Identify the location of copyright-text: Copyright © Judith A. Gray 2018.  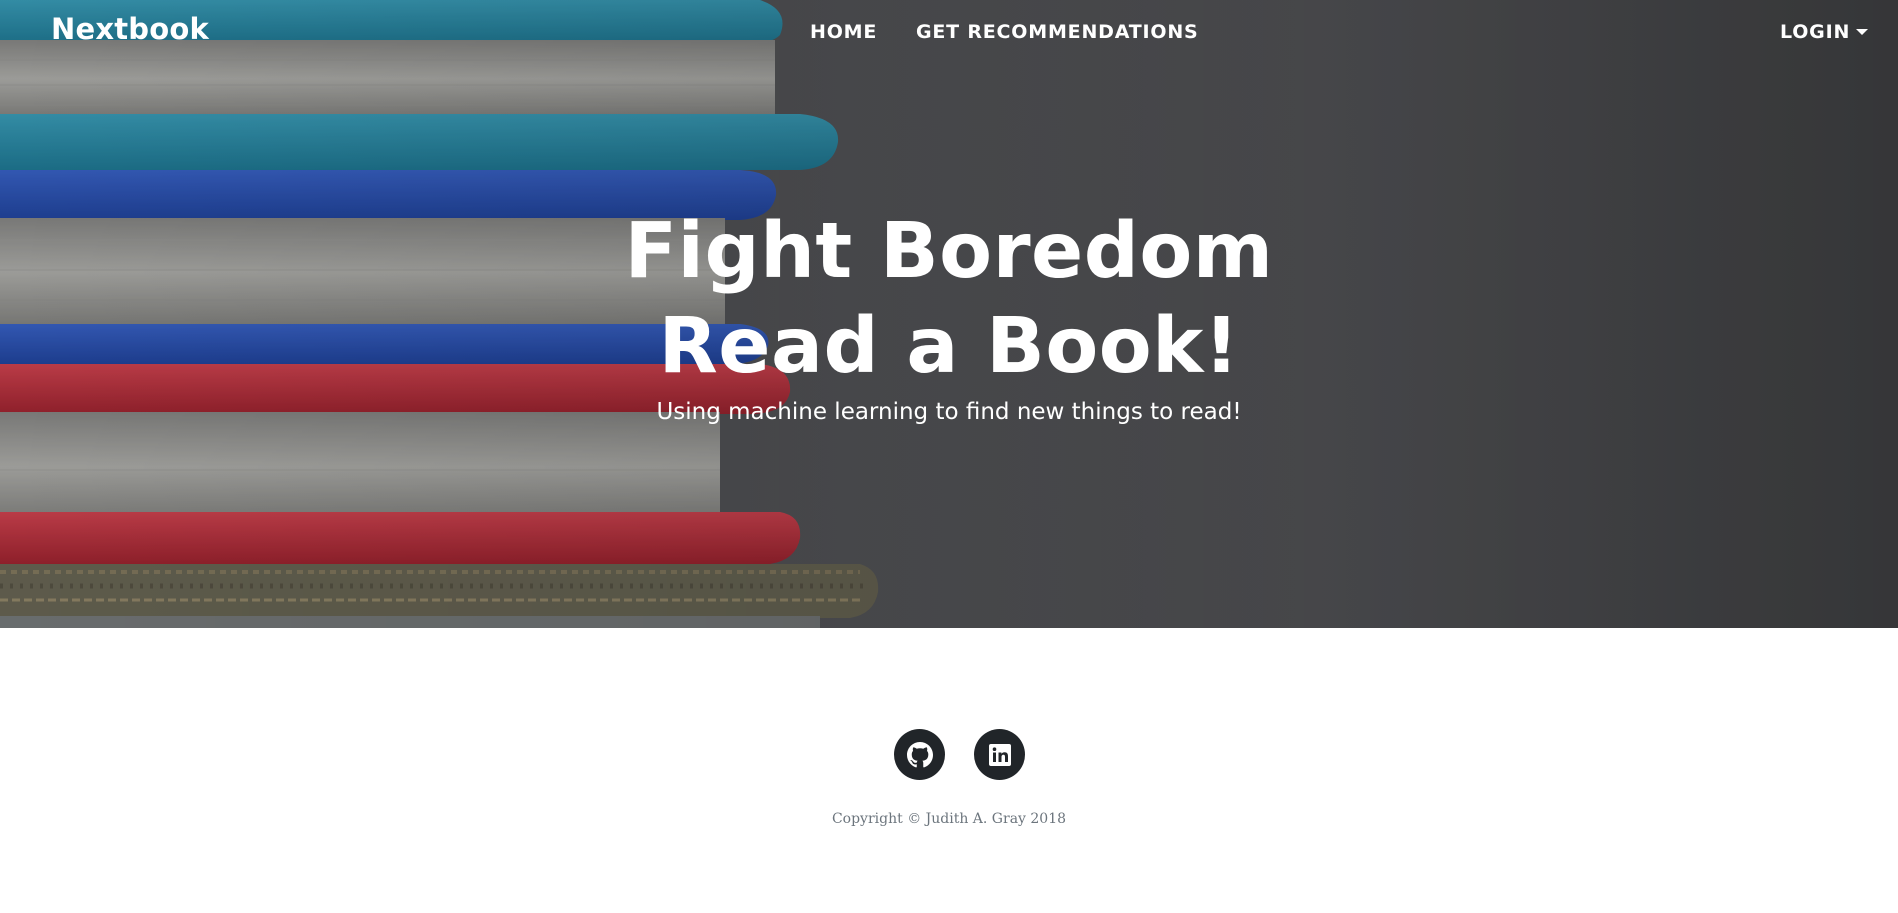
(949, 819).